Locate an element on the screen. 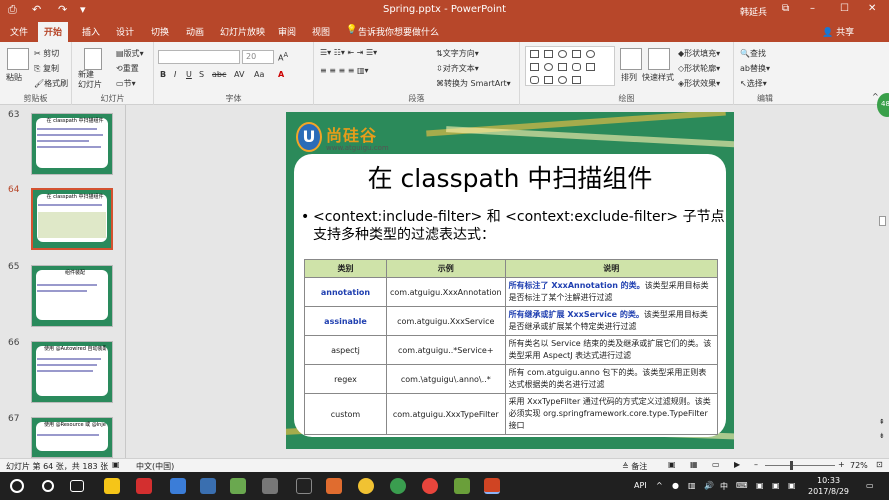 The image size is (889, 500). slide-sorter-icon: ▦ is located at coordinates (694, 464).